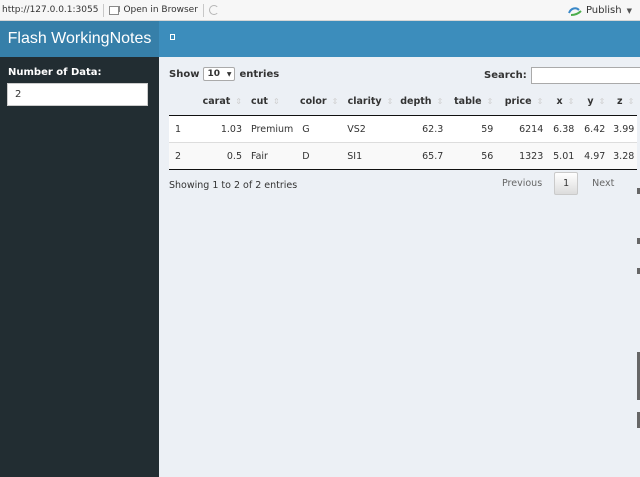 This screenshot has width=640, height=477. Describe the element at coordinates (319, 102) in the screenshot. I see `column-header-color: color ⇕` at that location.